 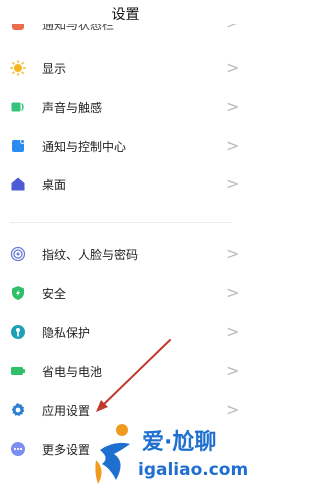 What do you see at coordinates (193, 470) in the screenshot?
I see `watermark-domain: igaliao.com` at bounding box center [193, 470].